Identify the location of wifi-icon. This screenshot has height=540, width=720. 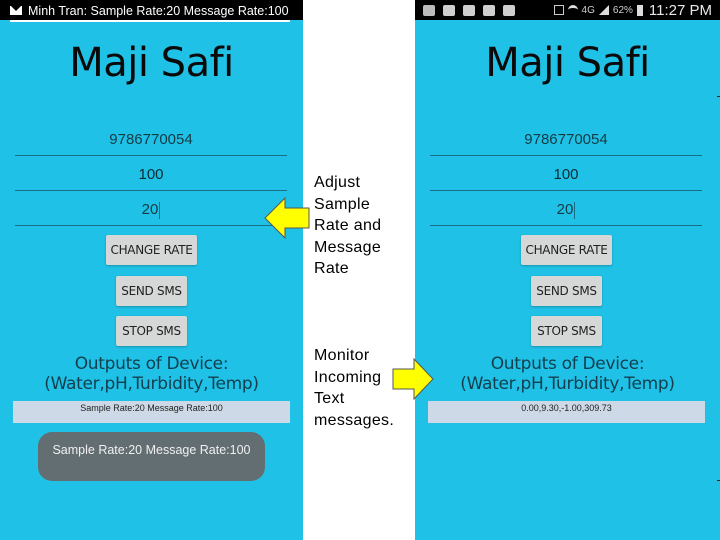
(572, 10).